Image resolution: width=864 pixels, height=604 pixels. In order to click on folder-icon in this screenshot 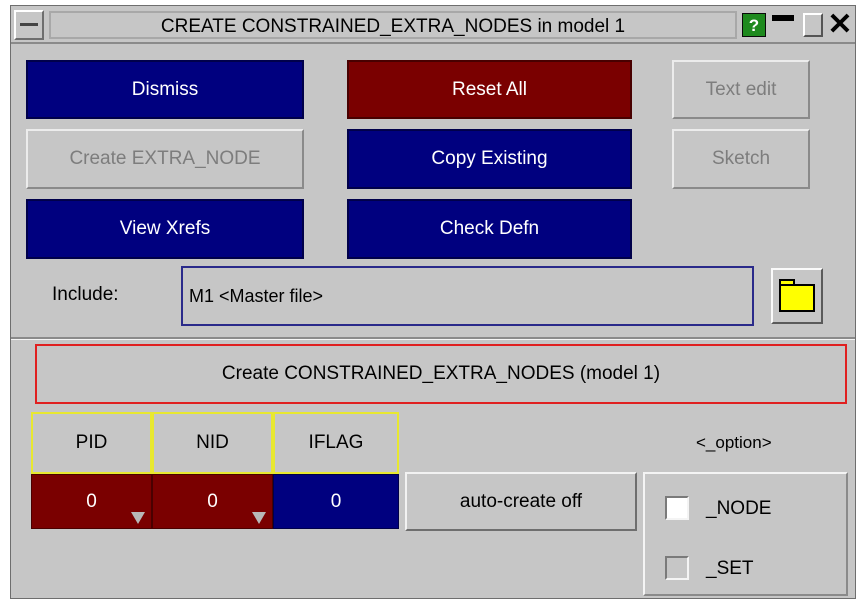, I will do `click(797, 298)`.